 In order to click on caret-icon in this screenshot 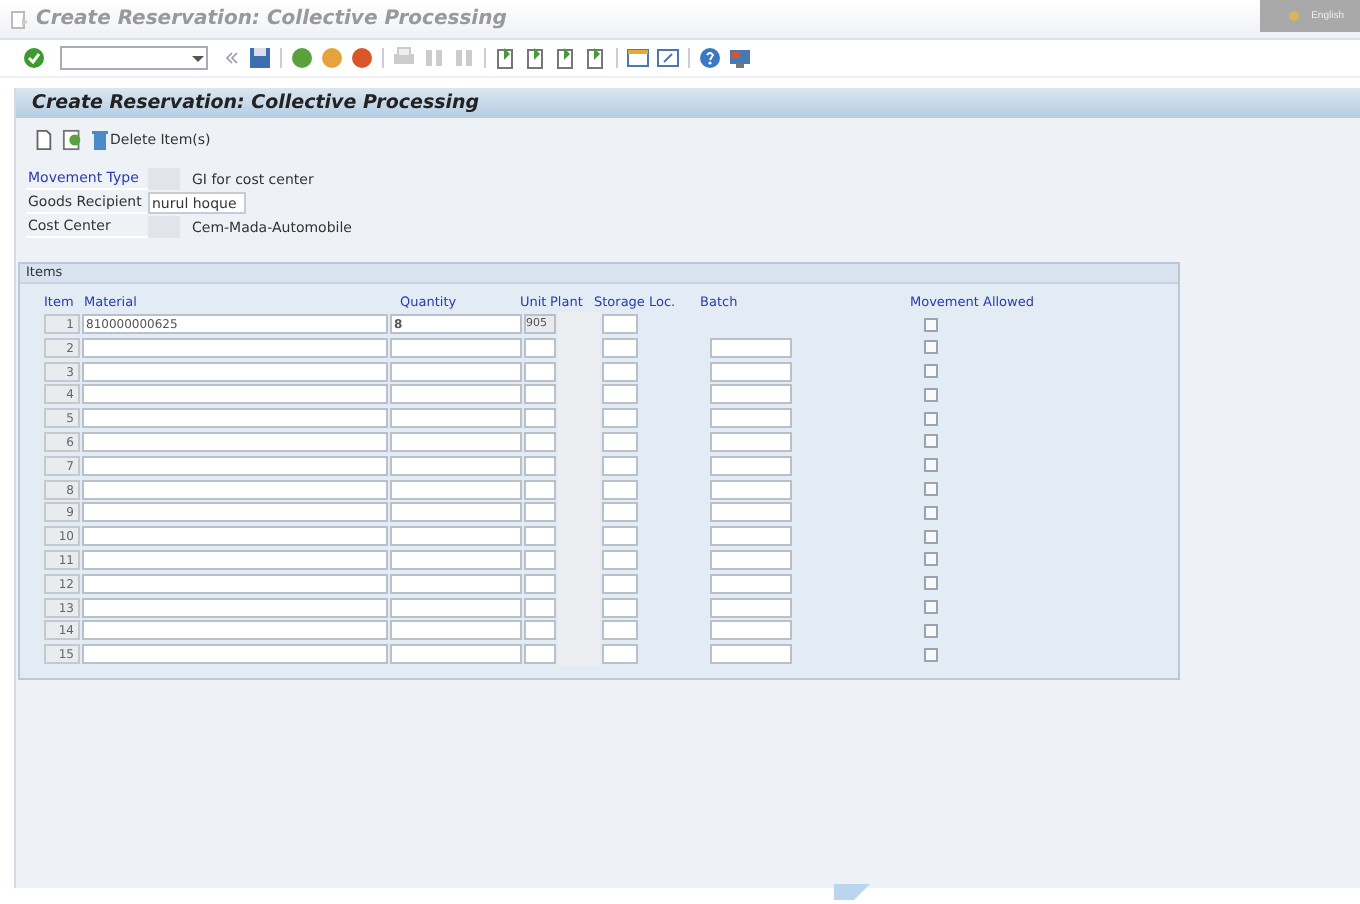, I will do `click(198, 58)`.